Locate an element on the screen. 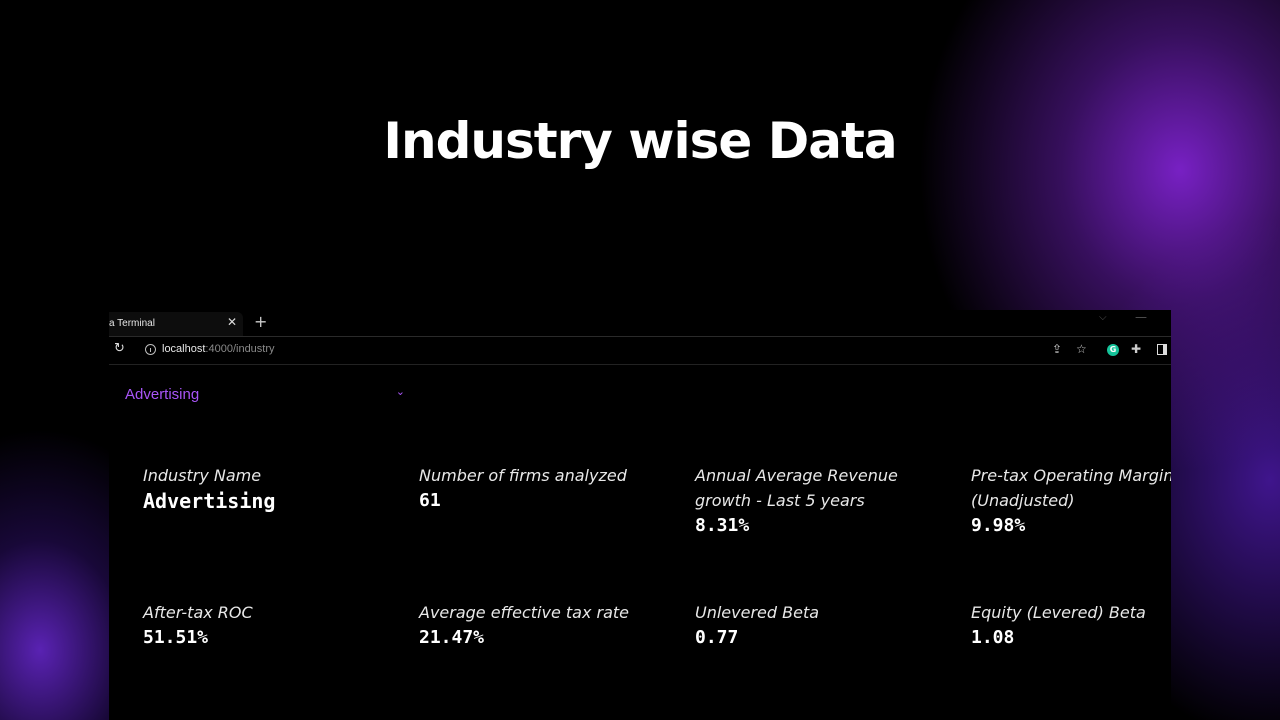  stat-value: 21.47% is located at coordinates (452, 637).